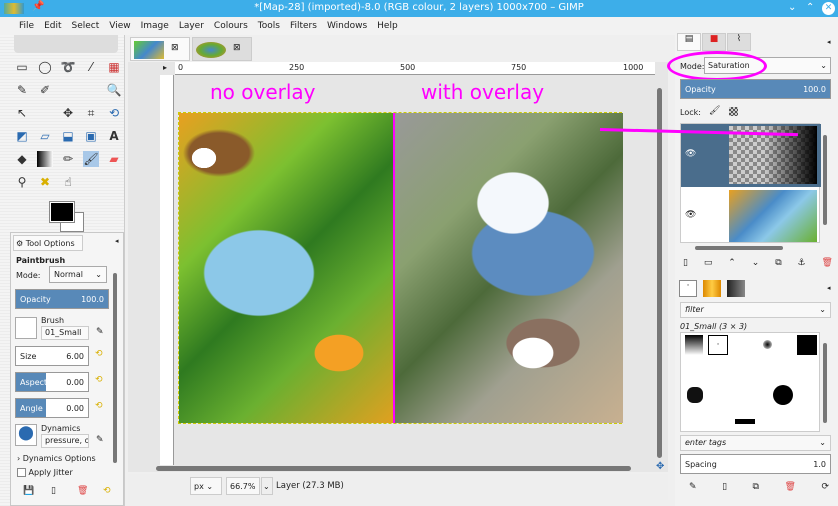 The height and width of the screenshot is (506, 838). I want to click on layers-hscrollbar, so click(739, 248).